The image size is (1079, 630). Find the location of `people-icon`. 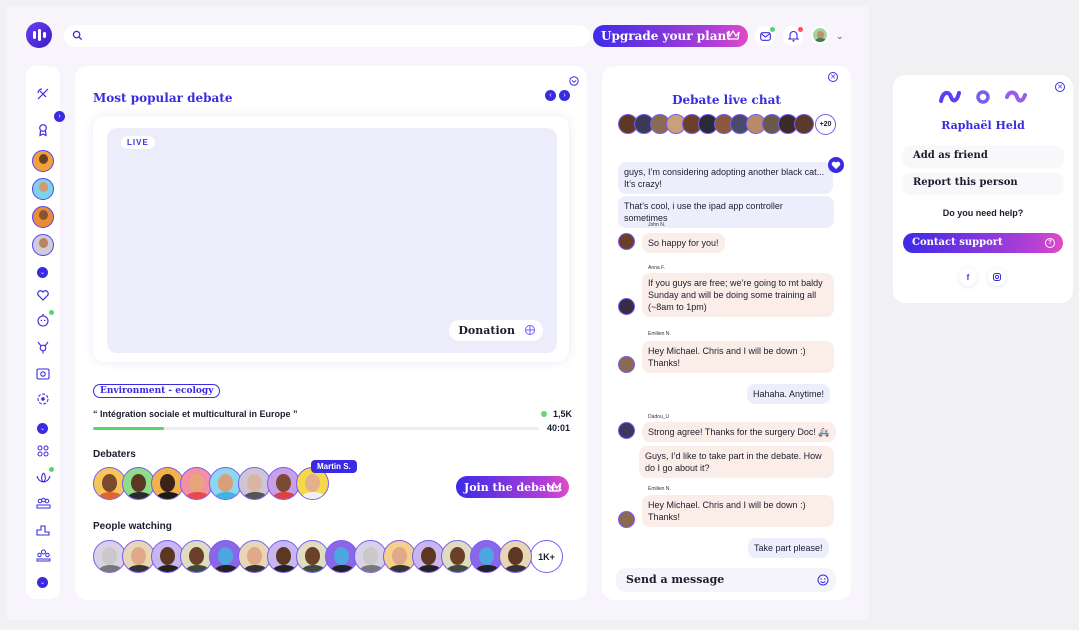

people-icon is located at coordinates (43, 555).